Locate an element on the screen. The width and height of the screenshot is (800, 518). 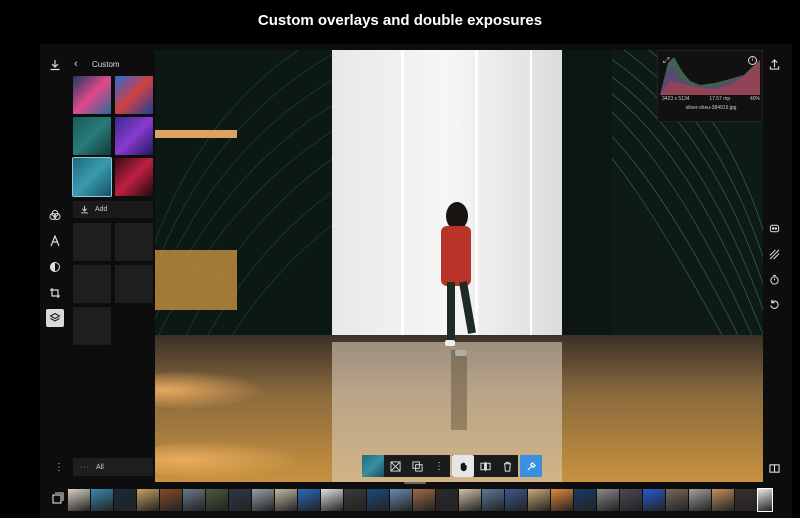
overlay-panel: ‹ Custom Add ··· All is located at coordinates (112, 270).